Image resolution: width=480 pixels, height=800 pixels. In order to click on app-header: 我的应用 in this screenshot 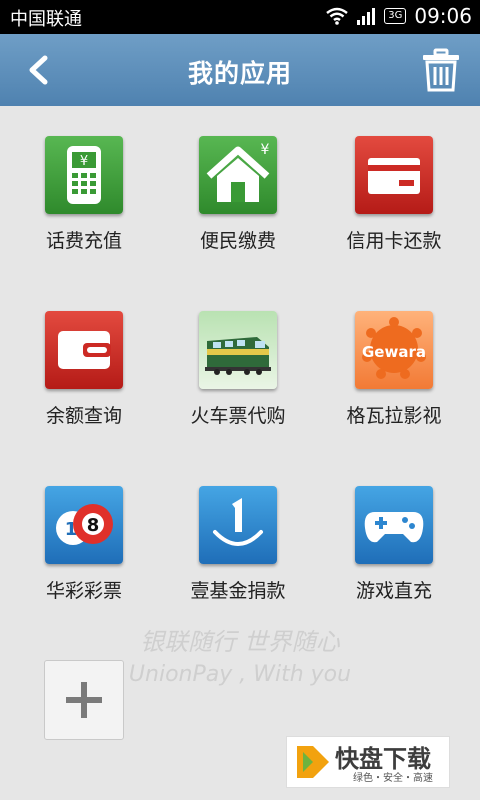, I will do `click(240, 70)`.